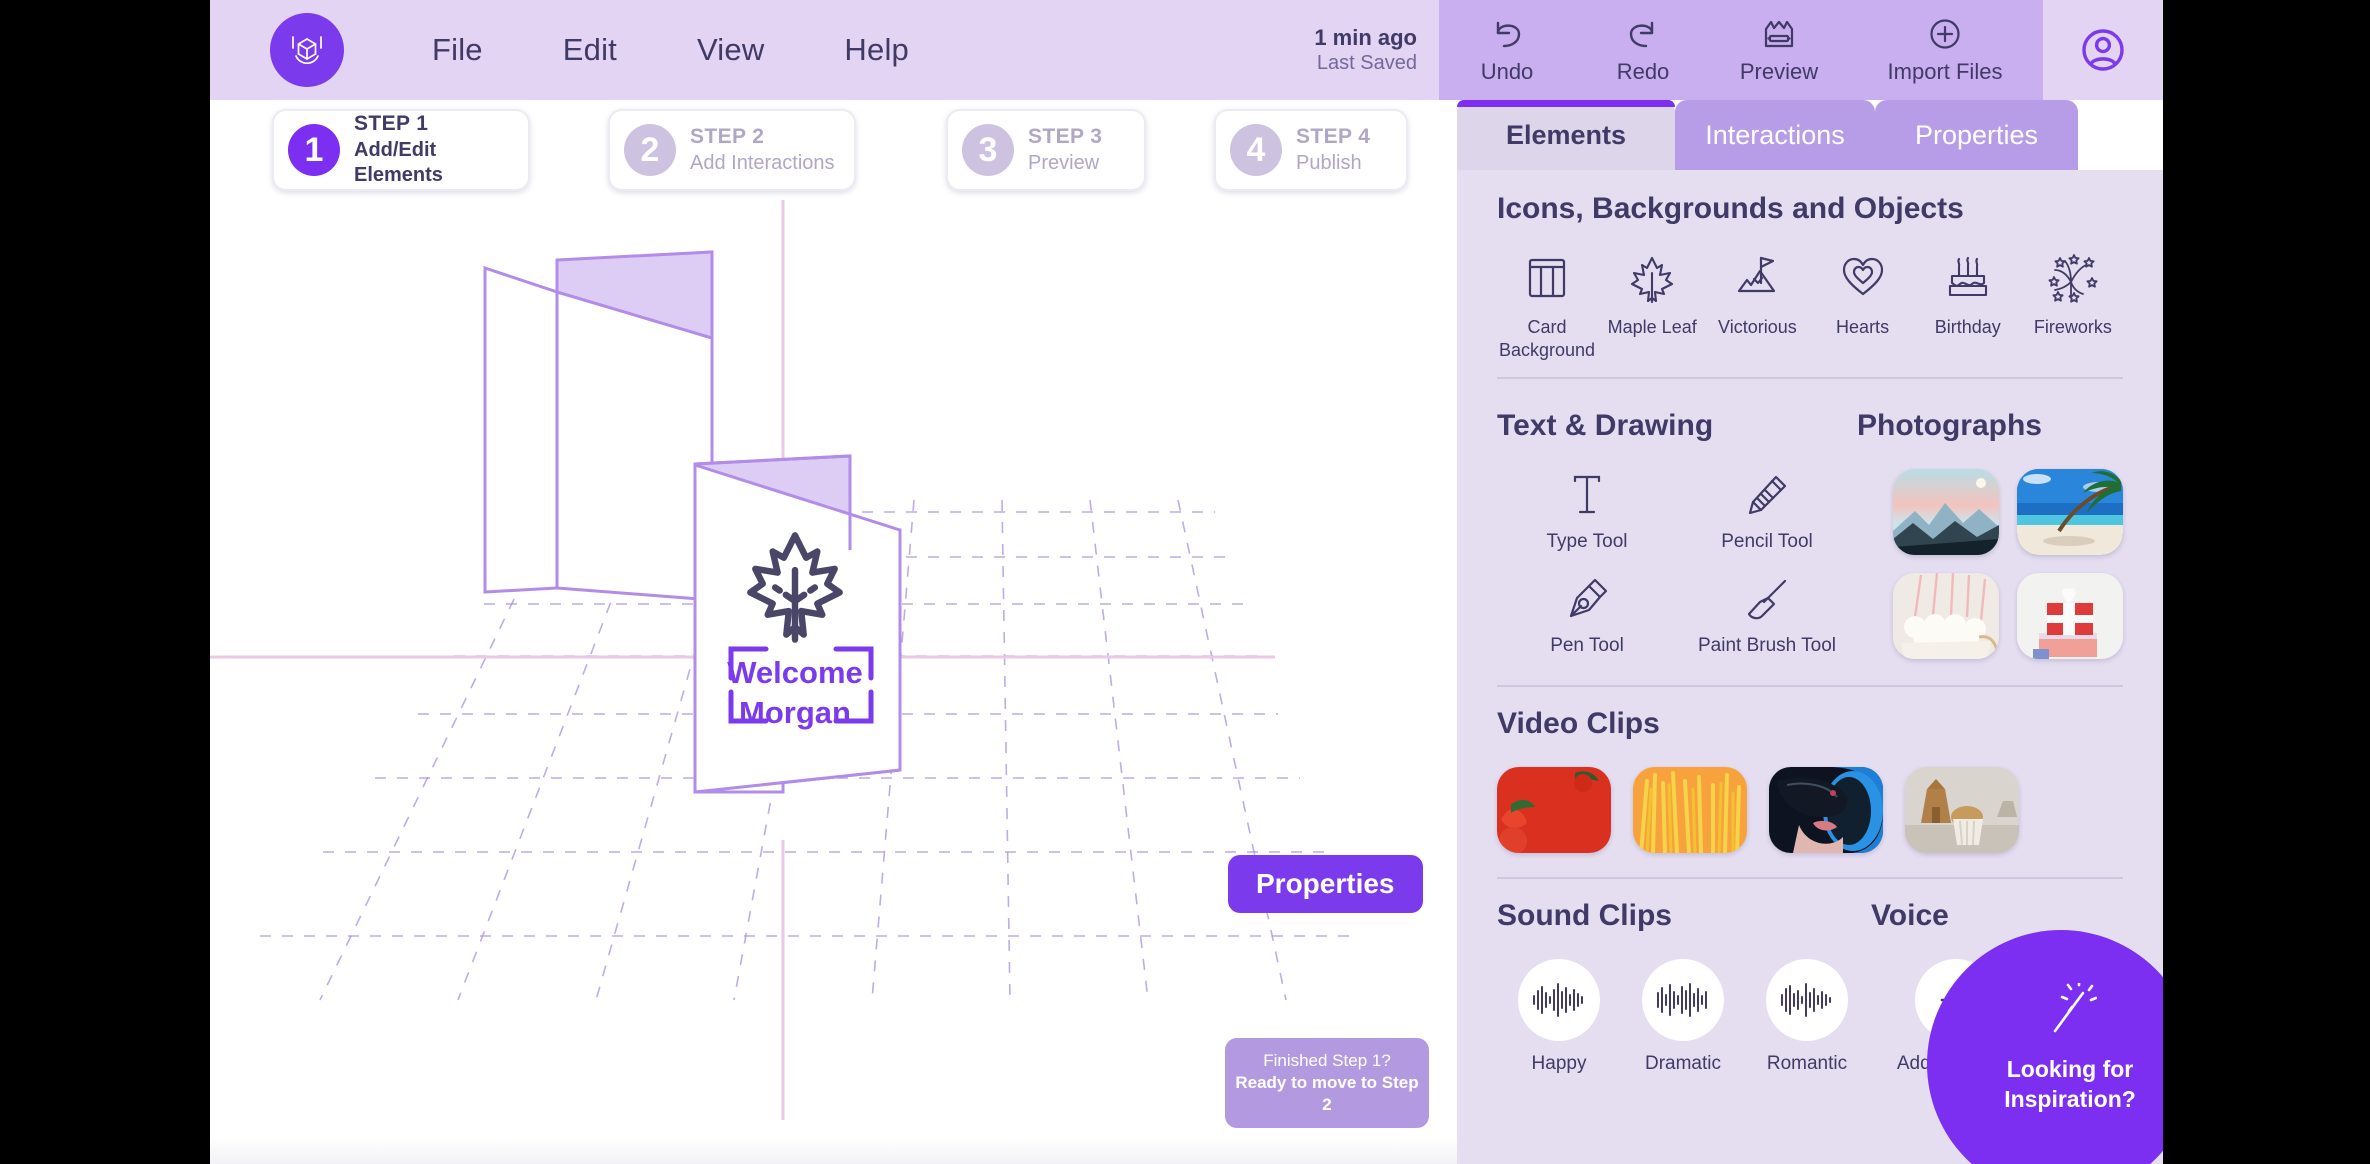 The width and height of the screenshot is (2370, 1164). Describe the element at coordinates (1584, 915) in the screenshot. I see `section-title-sound: Sound Clips` at that location.